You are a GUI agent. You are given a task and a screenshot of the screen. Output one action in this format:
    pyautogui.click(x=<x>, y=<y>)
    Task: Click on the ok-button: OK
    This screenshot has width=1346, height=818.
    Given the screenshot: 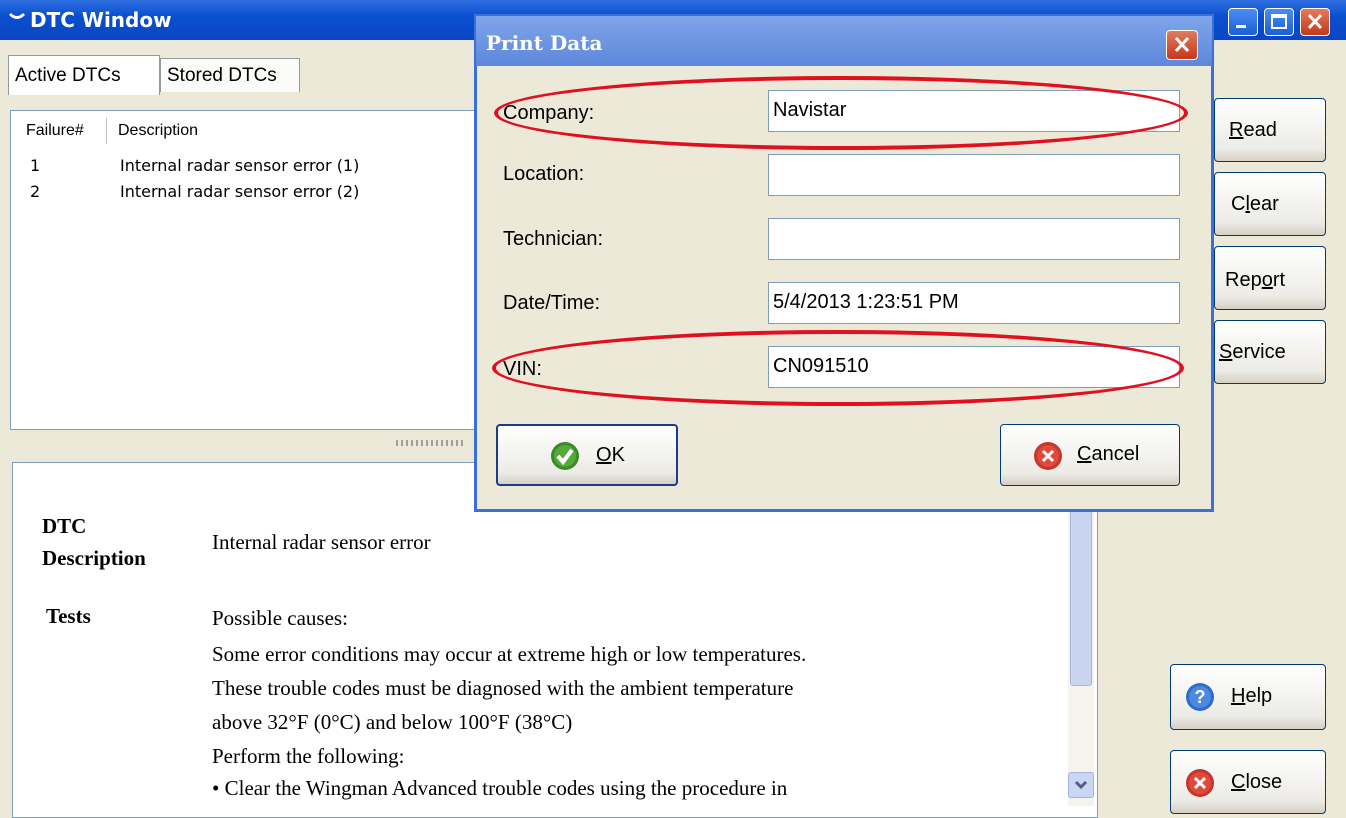 What is the action you would take?
    pyautogui.click(x=587, y=455)
    